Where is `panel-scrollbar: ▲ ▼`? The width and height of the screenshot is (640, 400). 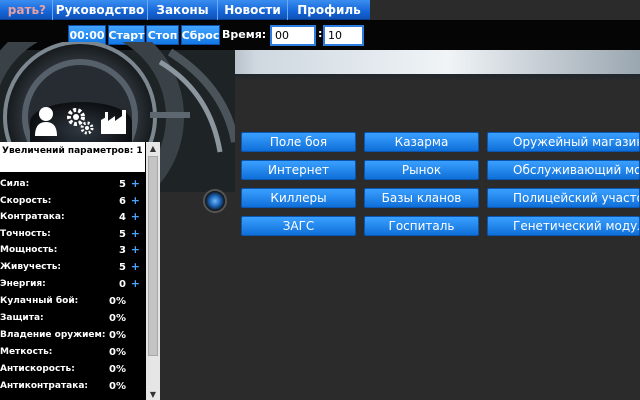 panel-scrollbar: ▲ ▼ is located at coordinates (153, 271).